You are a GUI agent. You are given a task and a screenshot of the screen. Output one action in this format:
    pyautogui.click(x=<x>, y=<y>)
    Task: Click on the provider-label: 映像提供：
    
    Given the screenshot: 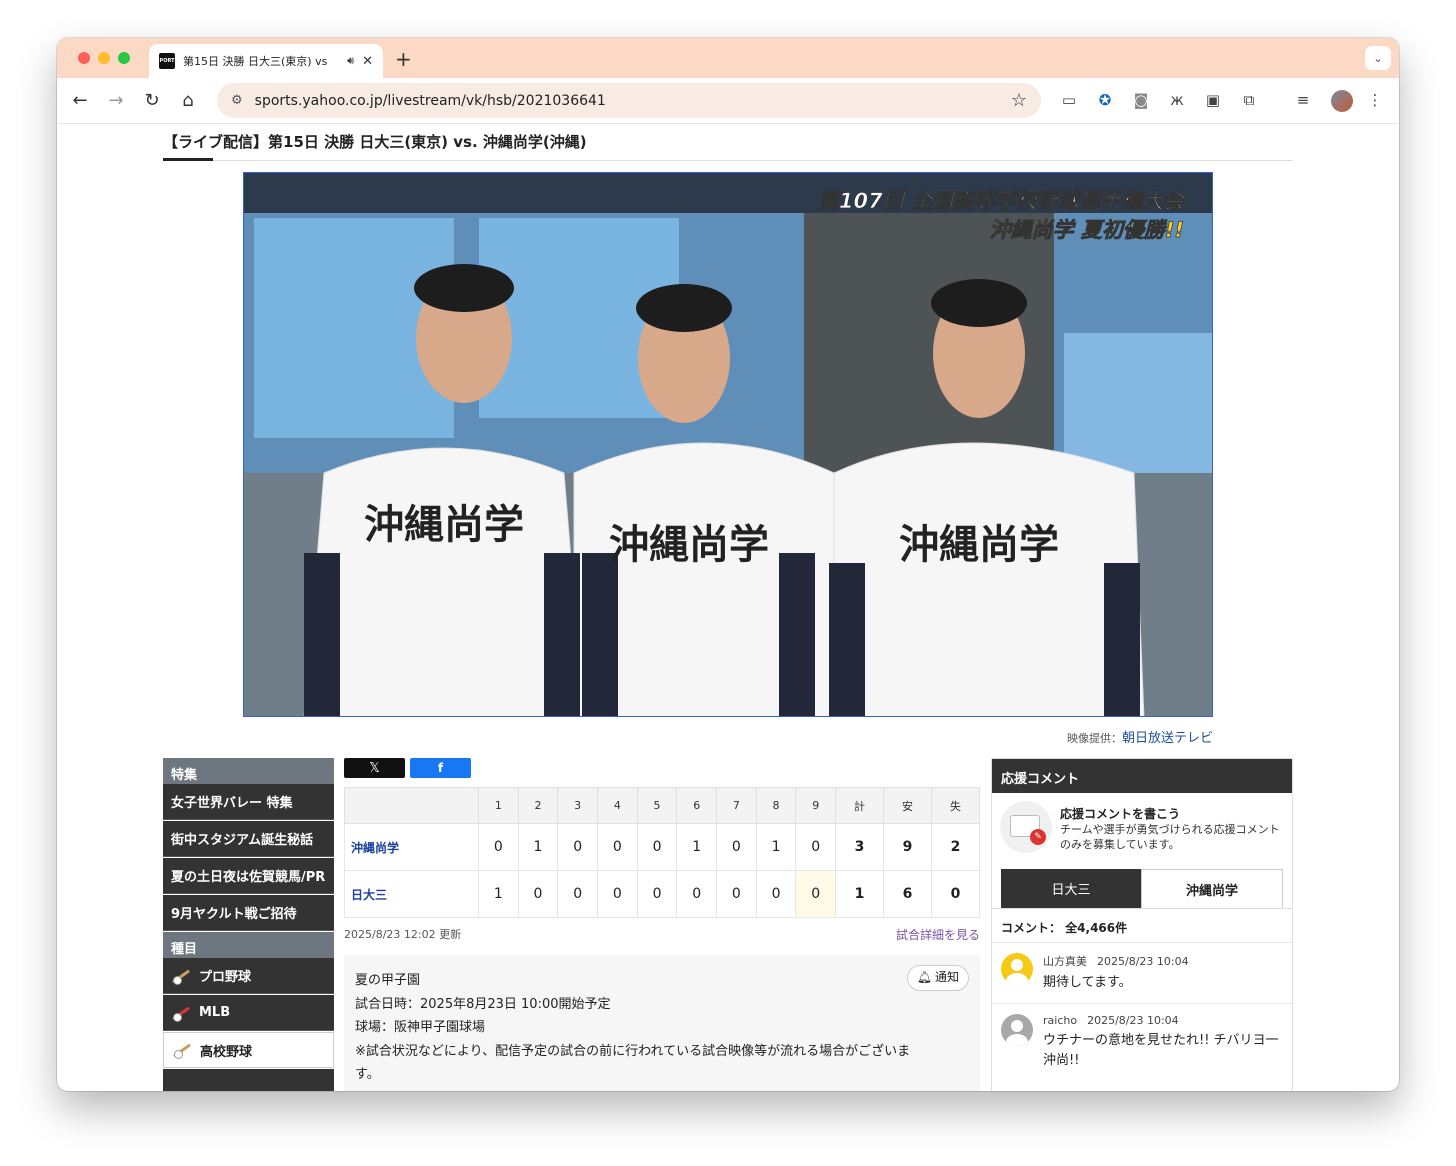 What is the action you would take?
    pyautogui.click(x=1094, y=738)
    